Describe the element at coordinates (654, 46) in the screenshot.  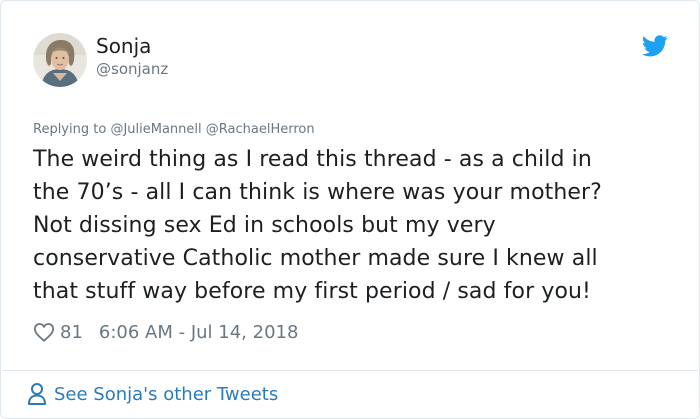
I see `twitter-bird-icon` at that location.